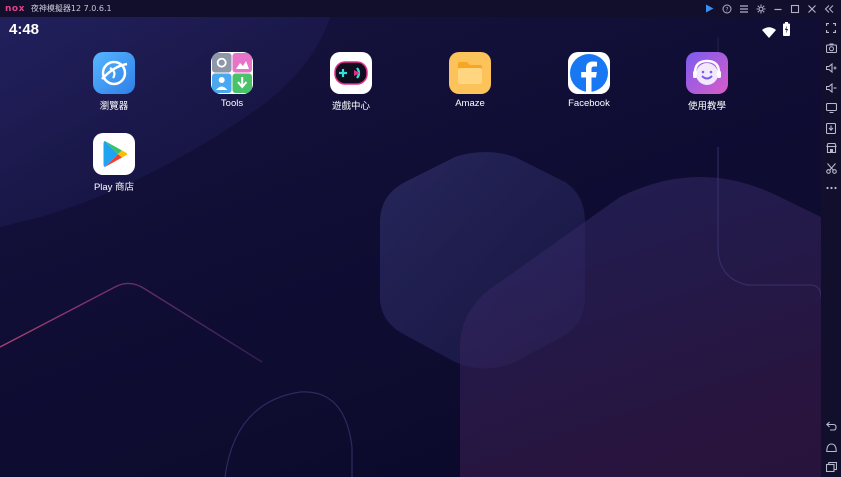 The height and width of the screenshot is (477, 841). I want to click on close-icon, so click(811, 8).